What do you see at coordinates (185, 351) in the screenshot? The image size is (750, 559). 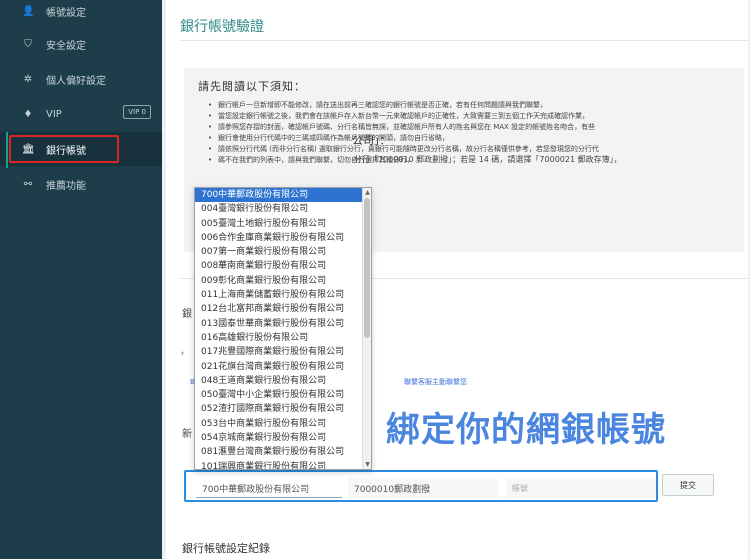 I see `text-partial: ，` at bounding box center [185, 351].